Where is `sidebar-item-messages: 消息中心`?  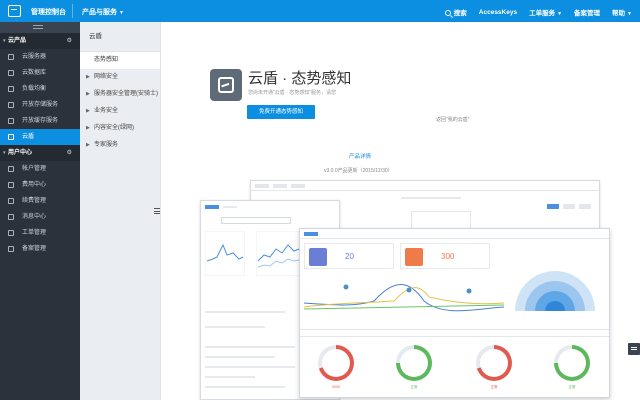
sidebar-item-messages: 消息中心 is located at coordinates (40, 217).